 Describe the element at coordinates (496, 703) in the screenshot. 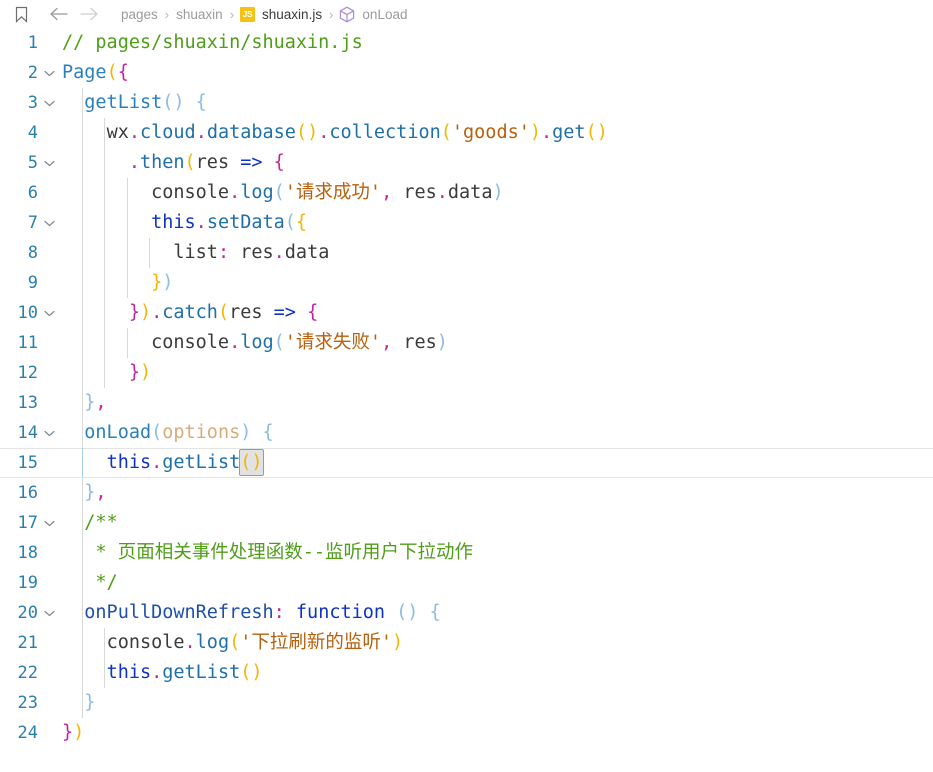

I see `code-line: }` at that location.